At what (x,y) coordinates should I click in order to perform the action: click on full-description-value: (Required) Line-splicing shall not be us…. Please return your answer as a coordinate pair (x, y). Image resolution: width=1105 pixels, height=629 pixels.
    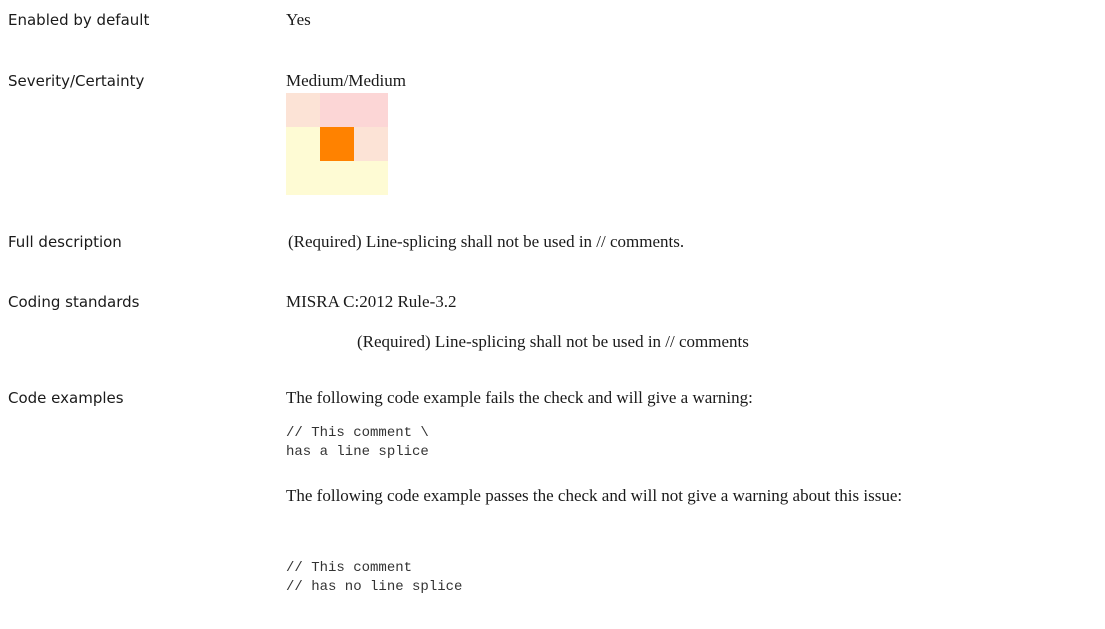
    Looking at the image, I should click on (486, 241).